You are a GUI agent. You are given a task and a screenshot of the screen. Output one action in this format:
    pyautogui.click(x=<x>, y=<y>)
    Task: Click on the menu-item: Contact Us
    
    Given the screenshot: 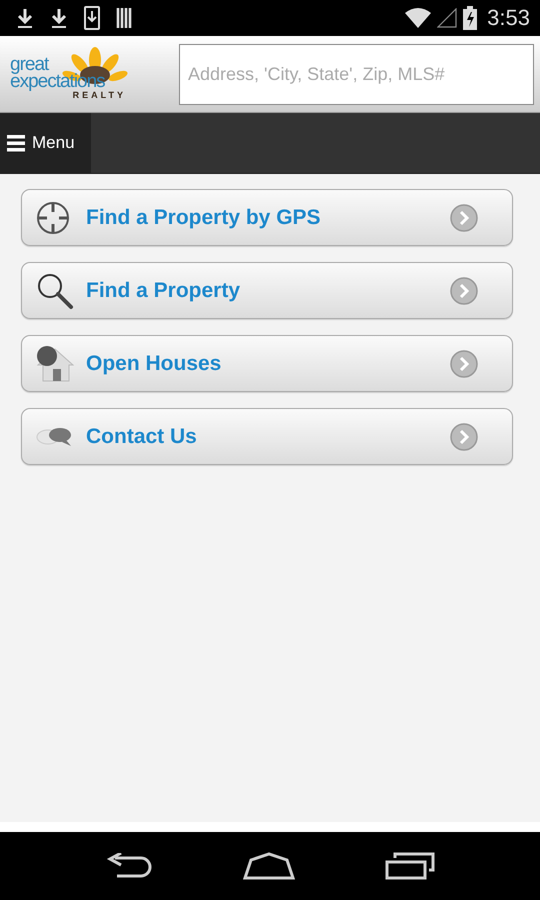 What is the action you would take?
    pyautogui.click(x=267, y=436)
    